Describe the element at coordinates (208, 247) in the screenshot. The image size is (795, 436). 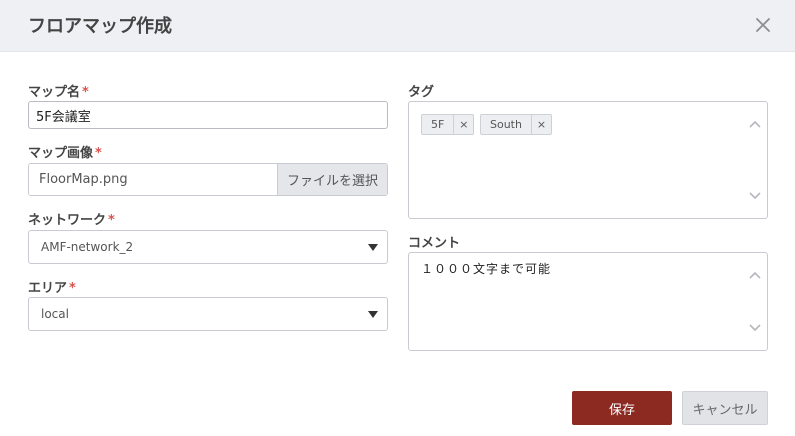
I see `network-select: AMF-network_2` at that location.